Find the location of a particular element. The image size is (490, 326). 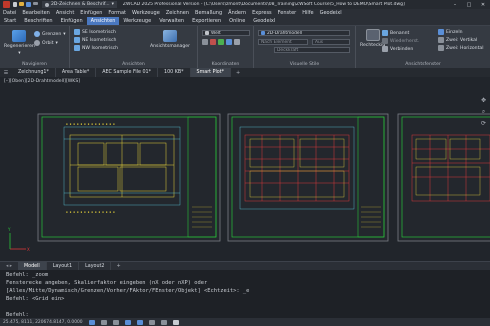

document-tab-1: Area Table* is located at coordinates (76, 72).